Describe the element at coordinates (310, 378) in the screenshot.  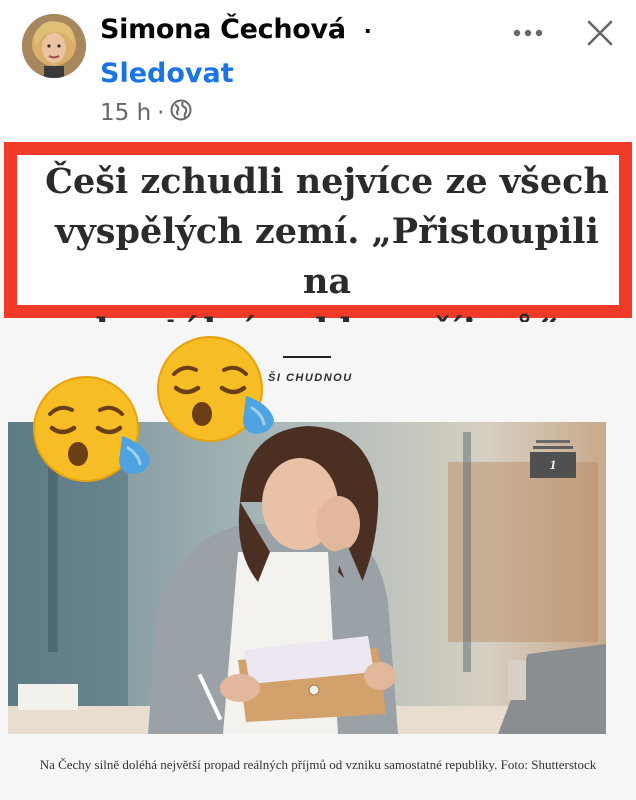
I see `article-kicker: ŠI CHUDNOU` at that location.